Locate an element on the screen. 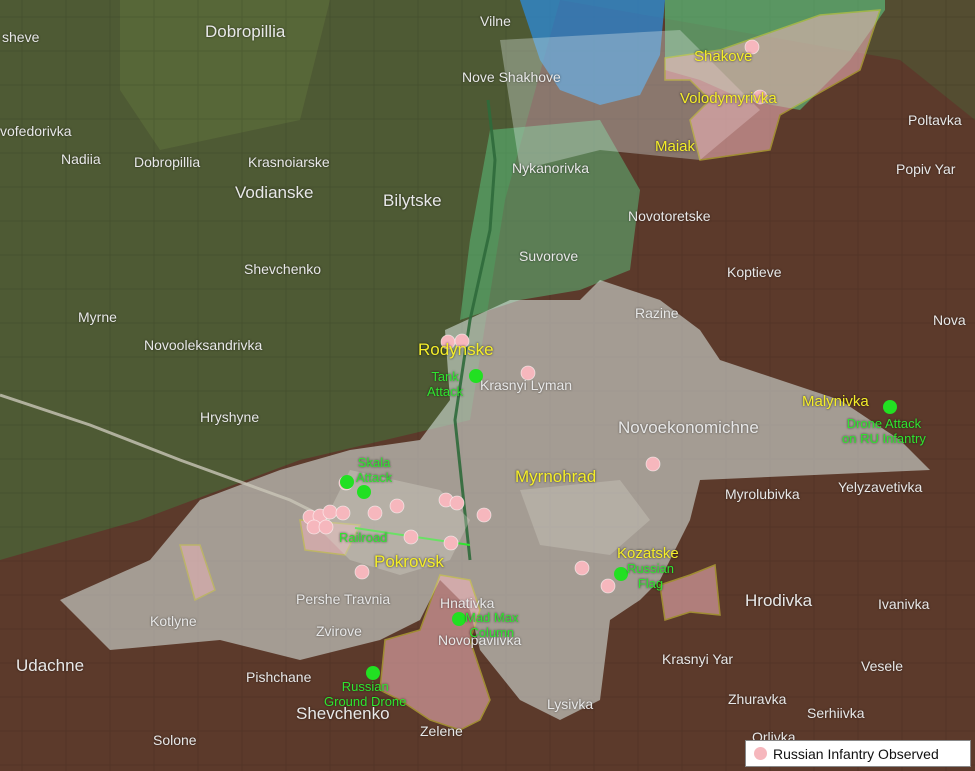 This screenshot has width=975, height=771. place-label: Solone is located at coordinates (175, 740).